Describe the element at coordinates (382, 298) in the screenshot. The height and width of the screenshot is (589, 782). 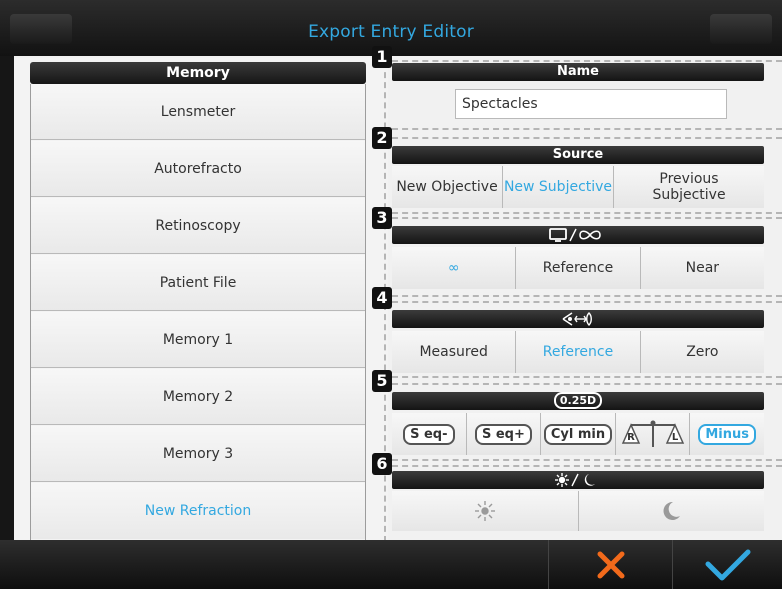
I see `section-number-4: 4` at that location.